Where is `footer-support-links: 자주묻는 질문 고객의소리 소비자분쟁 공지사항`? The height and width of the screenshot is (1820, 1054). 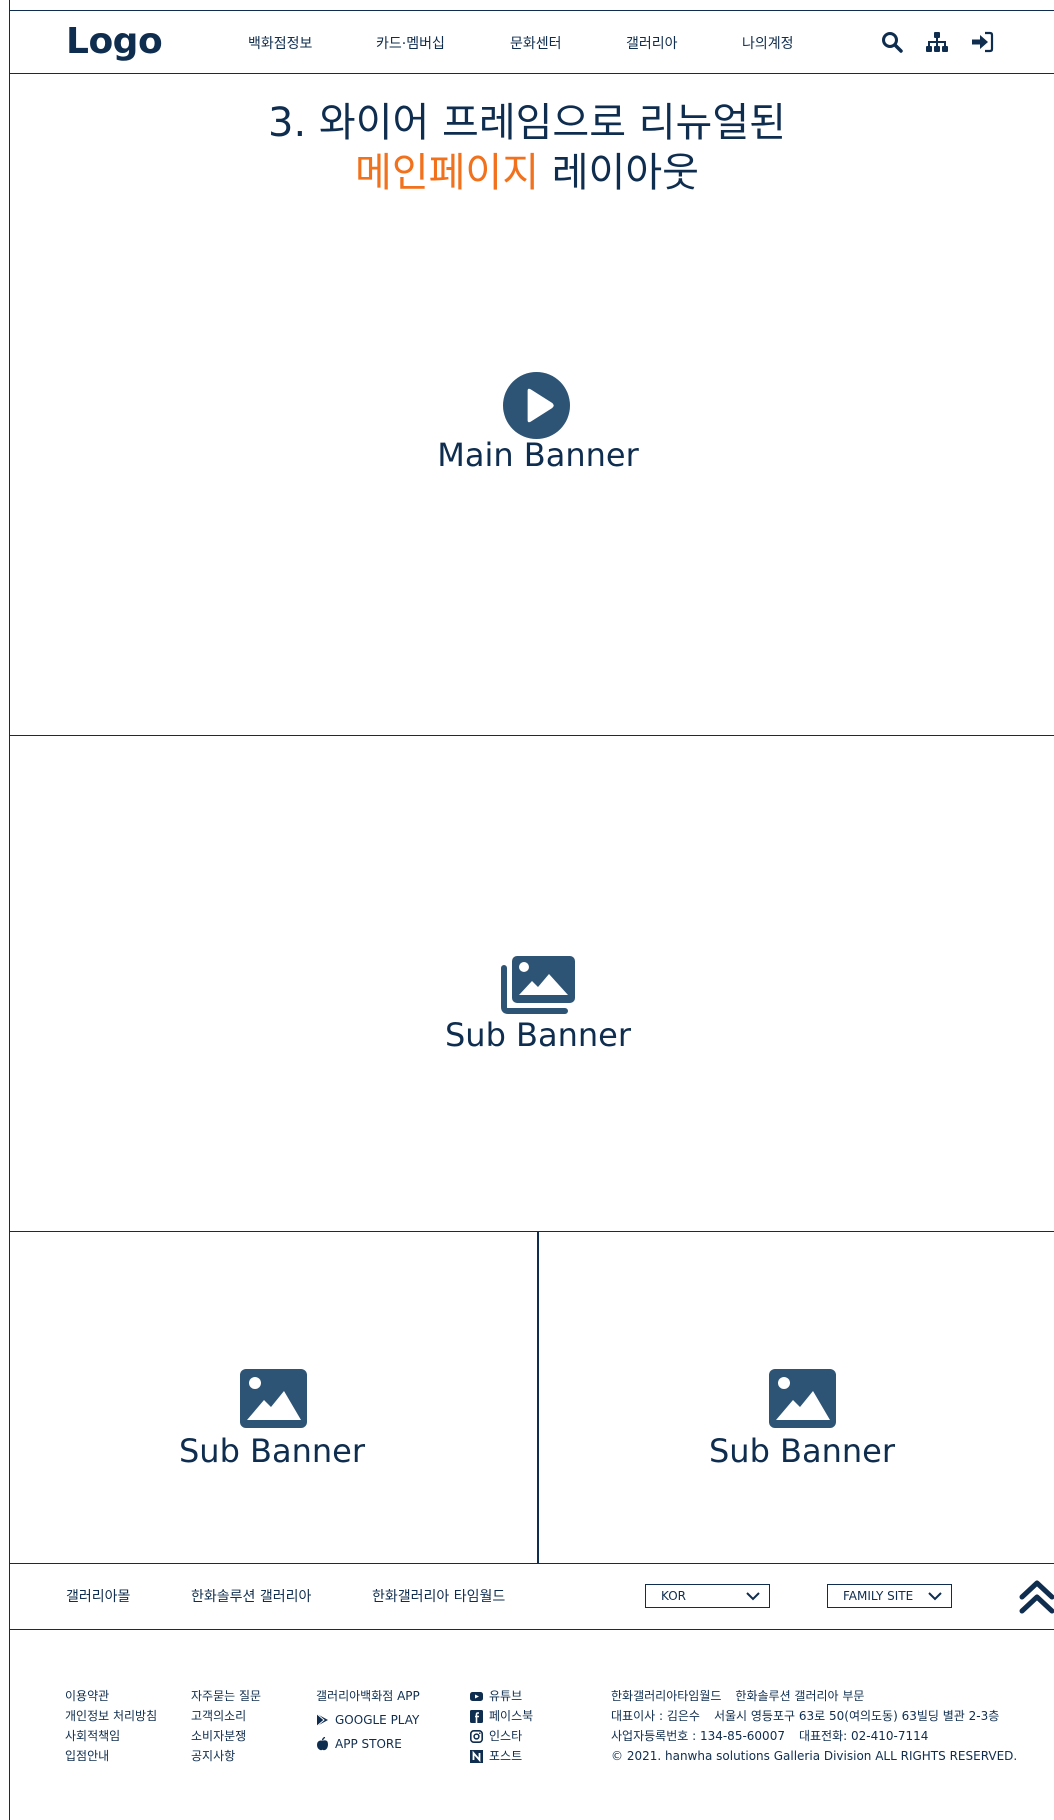 footer-support-links: 자주묻는 질문 고객의소리 소비자분쟁 공지사항 is located at coordinates (226, 1726).